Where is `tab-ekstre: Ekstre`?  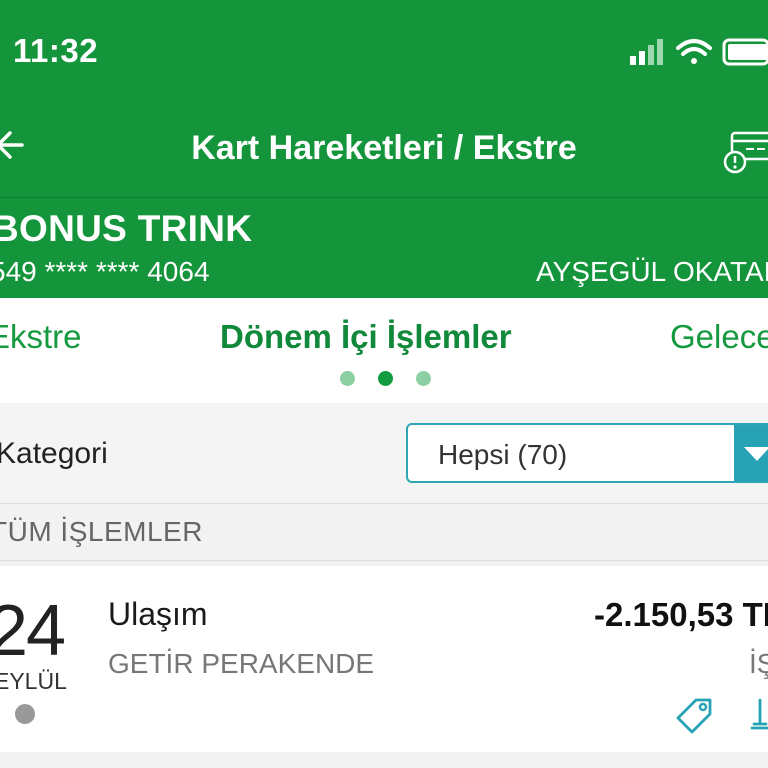 tab-ekstre: Ekstre is located at coordinates (41, 337).